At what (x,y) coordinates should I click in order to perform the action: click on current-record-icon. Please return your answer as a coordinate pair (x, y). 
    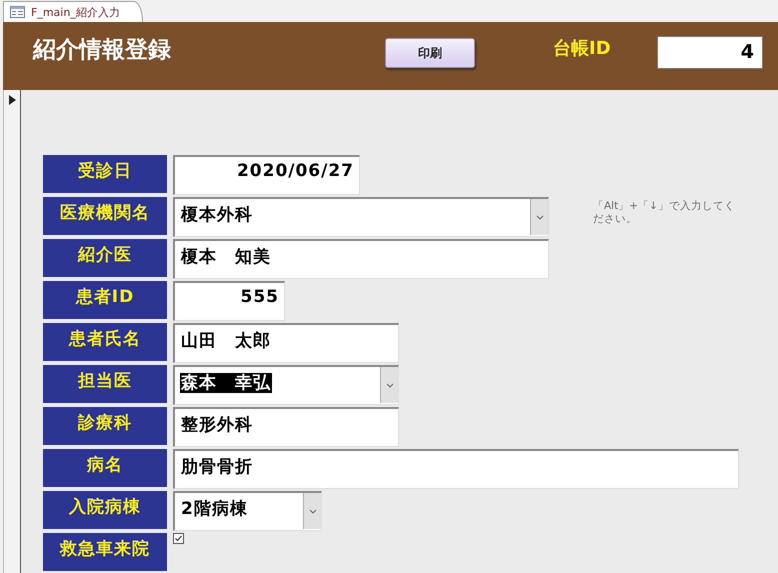
    Looking at the image, I should click on (12, 100).